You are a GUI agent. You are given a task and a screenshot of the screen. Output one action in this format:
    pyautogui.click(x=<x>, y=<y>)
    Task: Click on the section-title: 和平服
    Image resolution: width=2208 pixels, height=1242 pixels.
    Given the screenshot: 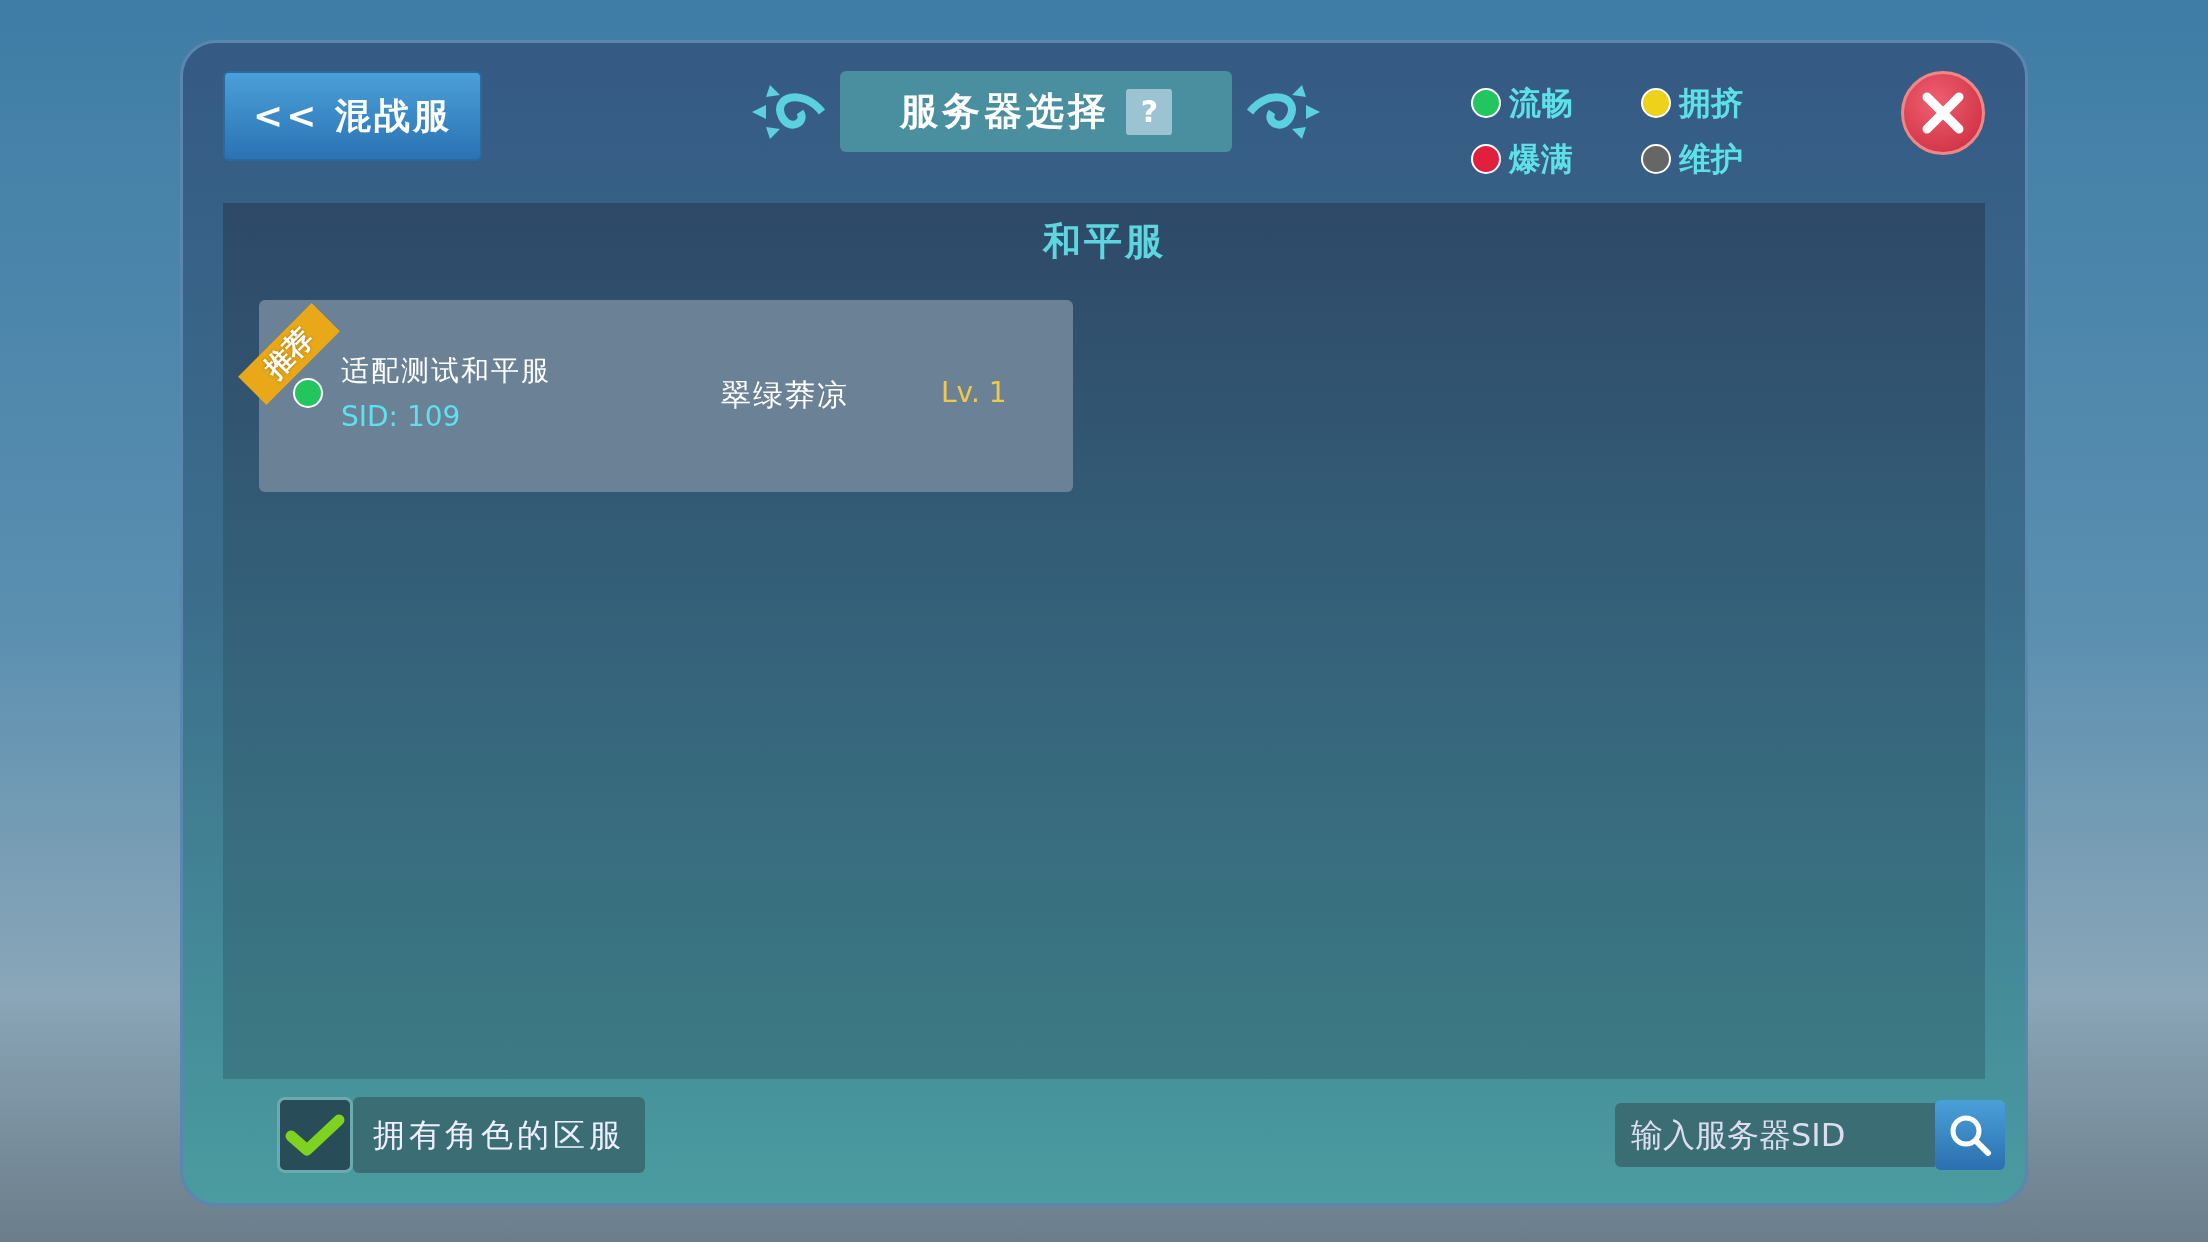 What is the action you would take?
    pyautogui.click(x=1104, y=241)
    